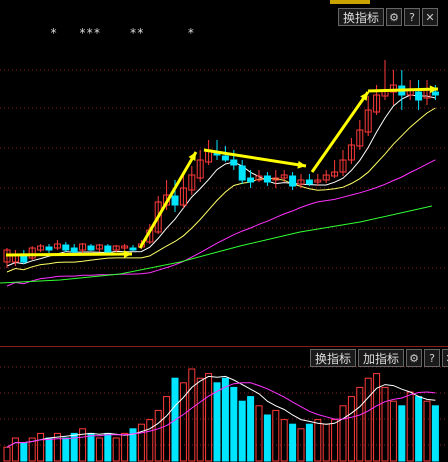  Describe the element at coordinates (122, 33) in the screenshot. I see `event-markers: * *** ** *` at that location.